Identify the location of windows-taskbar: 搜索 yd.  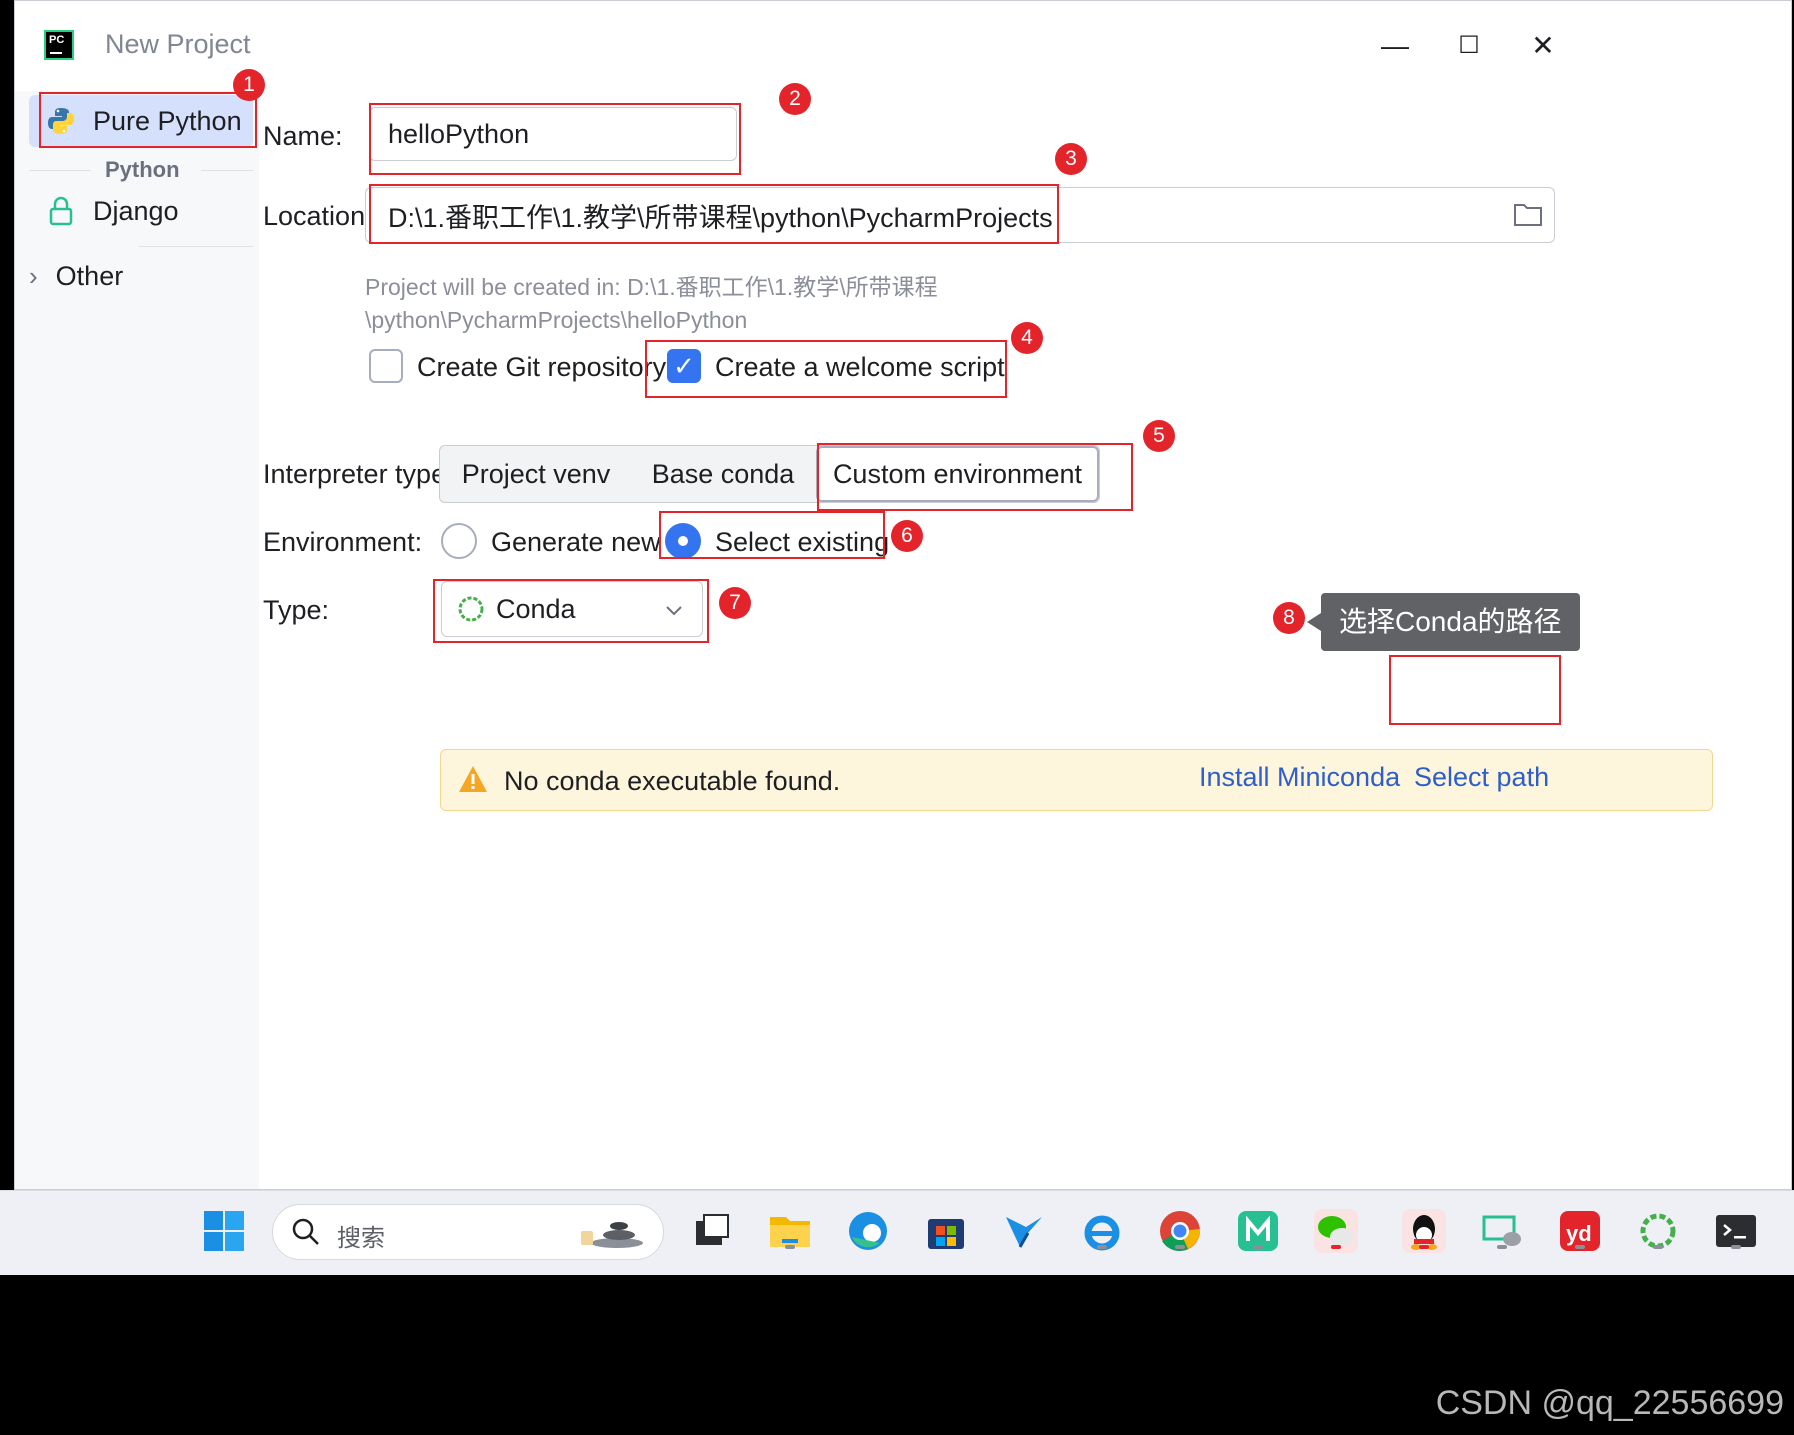
(897, 1232).